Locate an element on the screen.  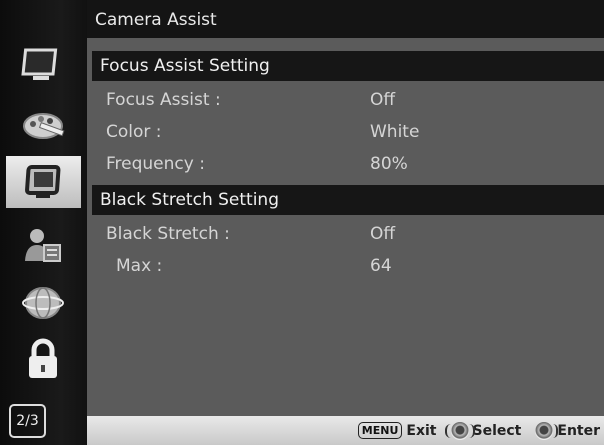
black-stretch-label: Black Stretch : is located at coordinates (168, 234).